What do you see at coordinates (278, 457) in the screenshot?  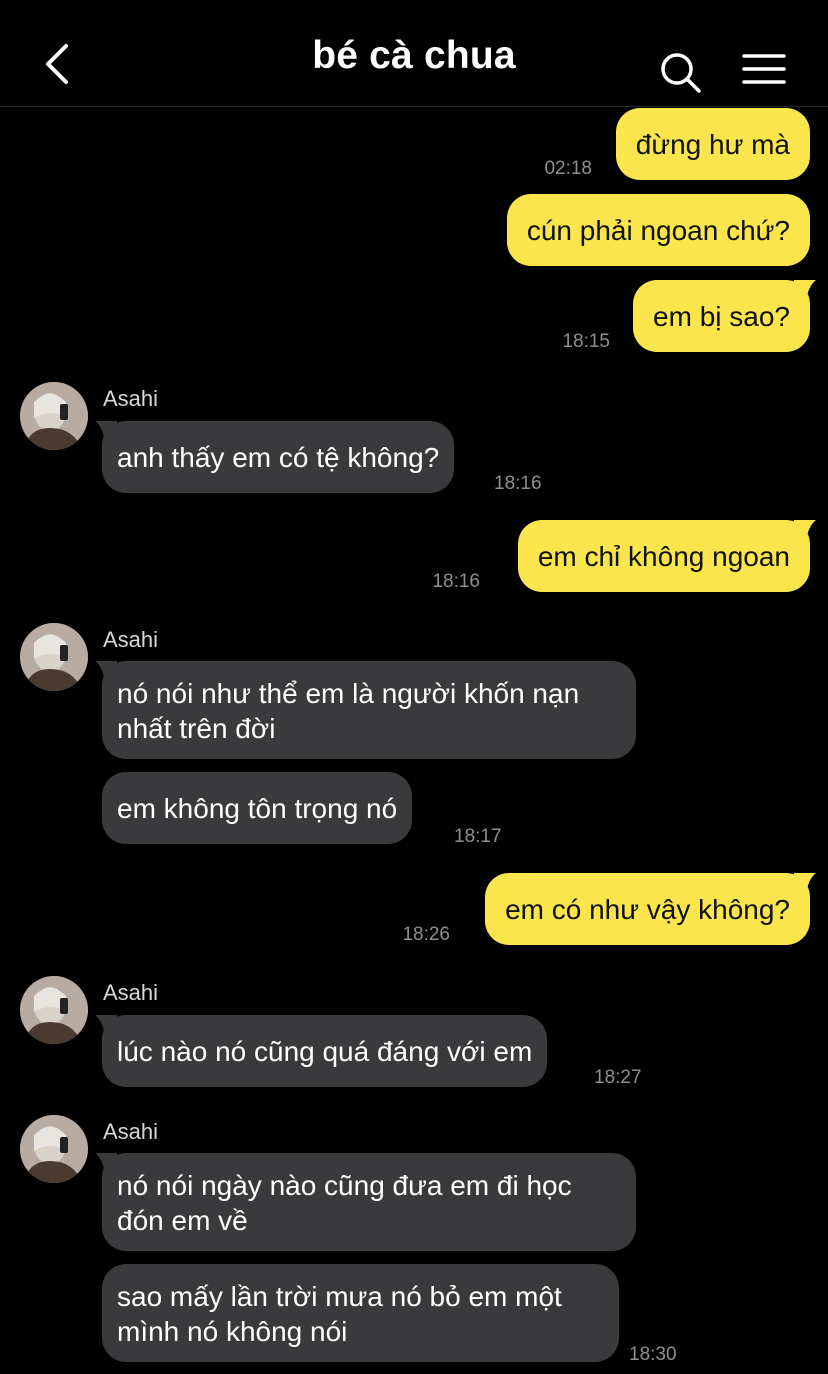 I see `message-text: anh thấy em có tệ không?` at bounding box center [278, 457].